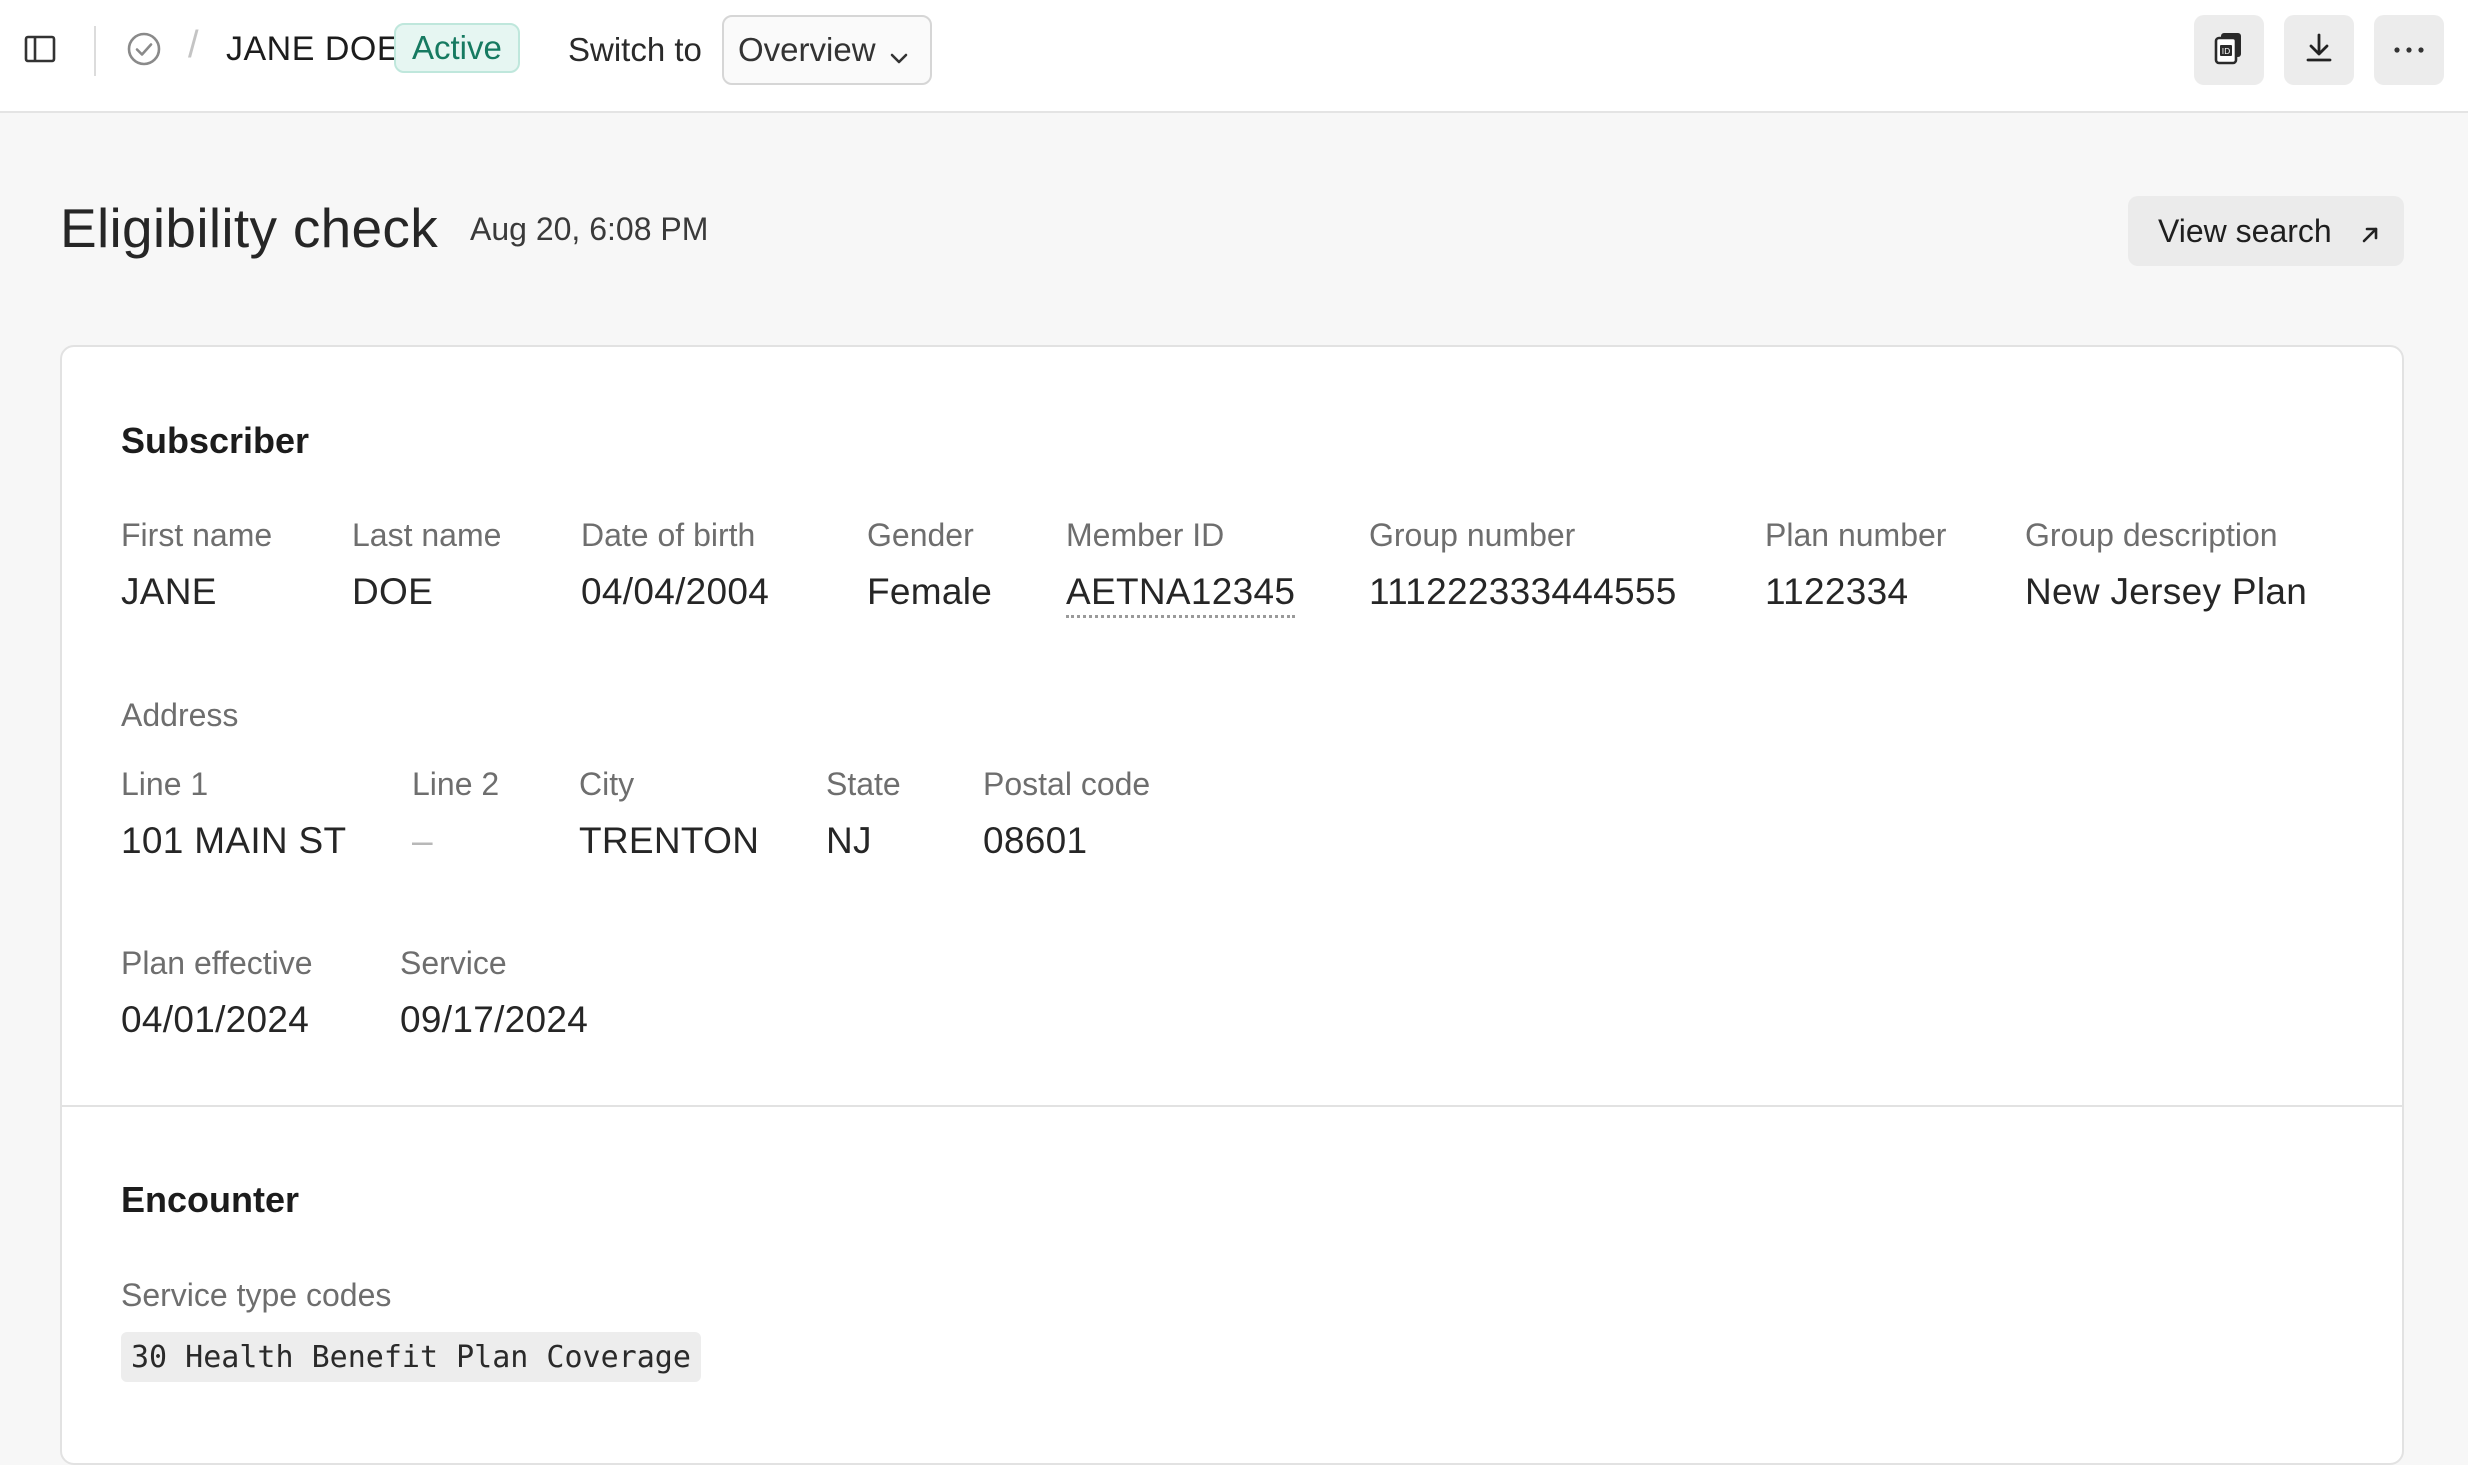 The width and height of the screenshot is (2468, 1465). Describe the element at coordinates (456, 784) in the screenshot. I see `address-line2-label: Line 2` at that location.